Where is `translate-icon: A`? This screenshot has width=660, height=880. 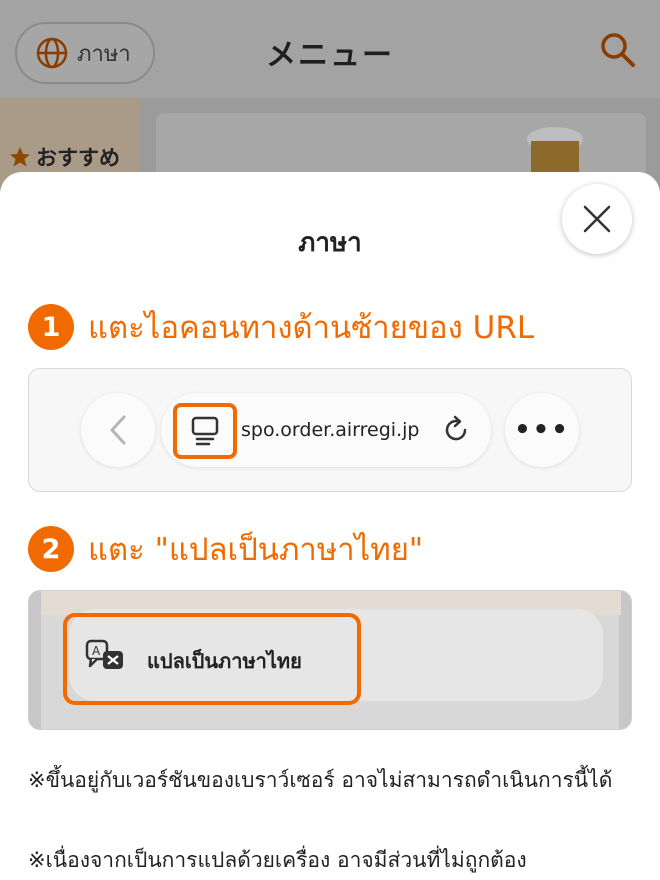 translate-icon: A is located at coordinates (104, 654).